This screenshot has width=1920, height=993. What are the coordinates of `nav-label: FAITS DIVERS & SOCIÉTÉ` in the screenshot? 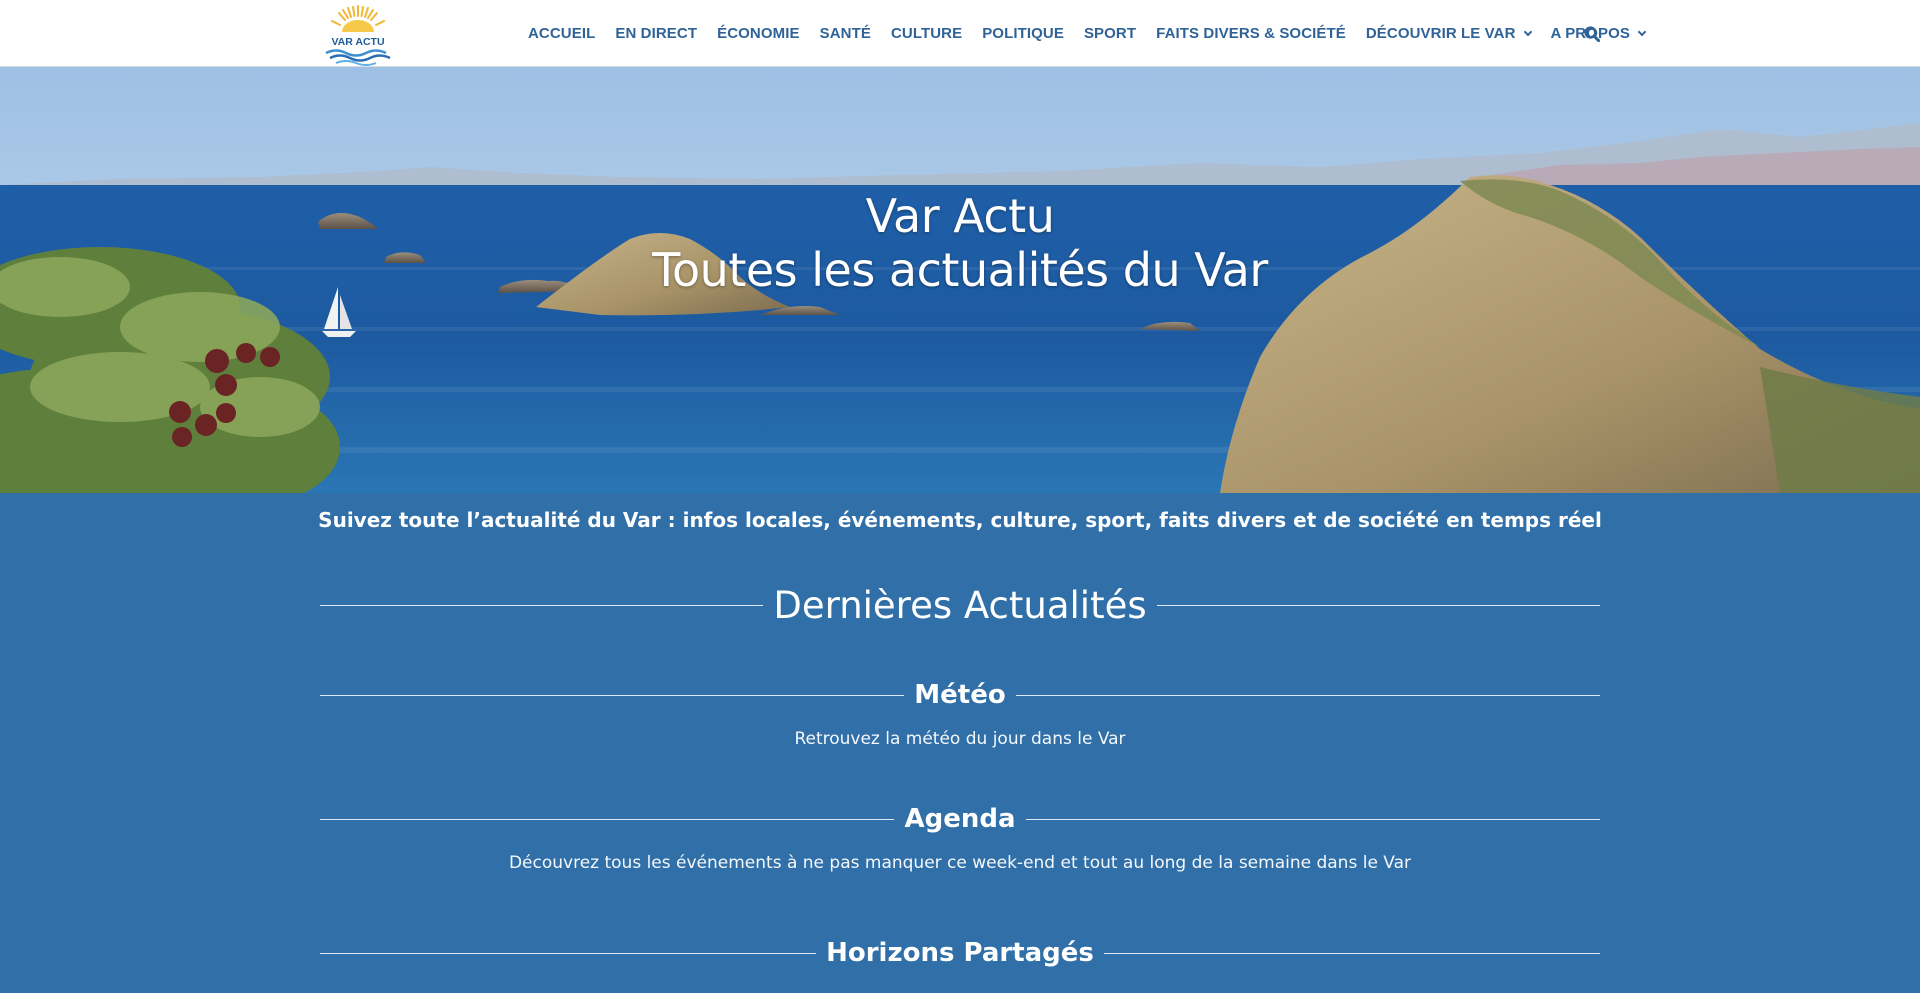 It's located at (1251, 33).